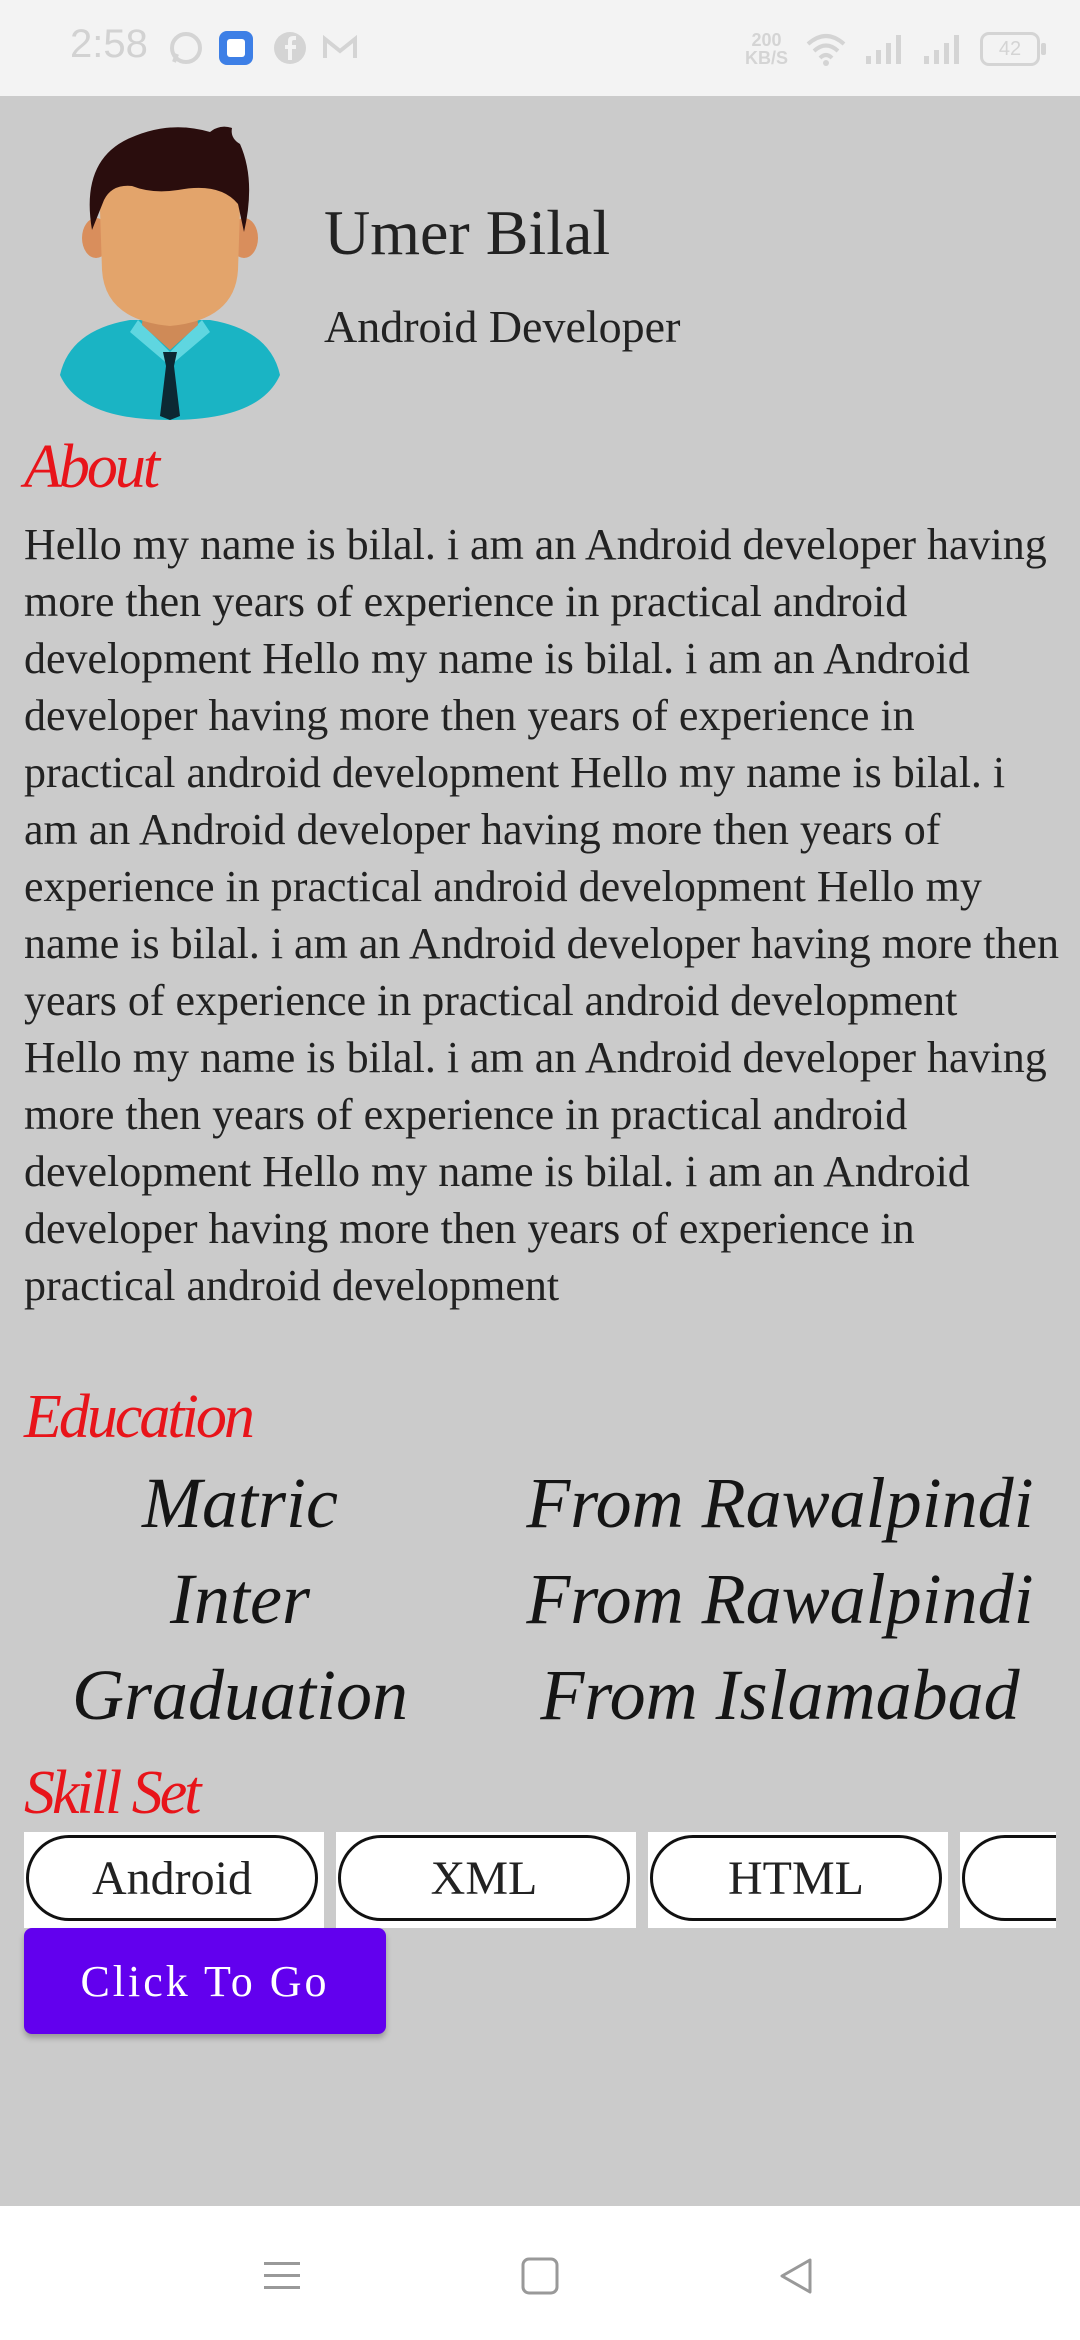  I want to click on app-icon, so click(236, 48).